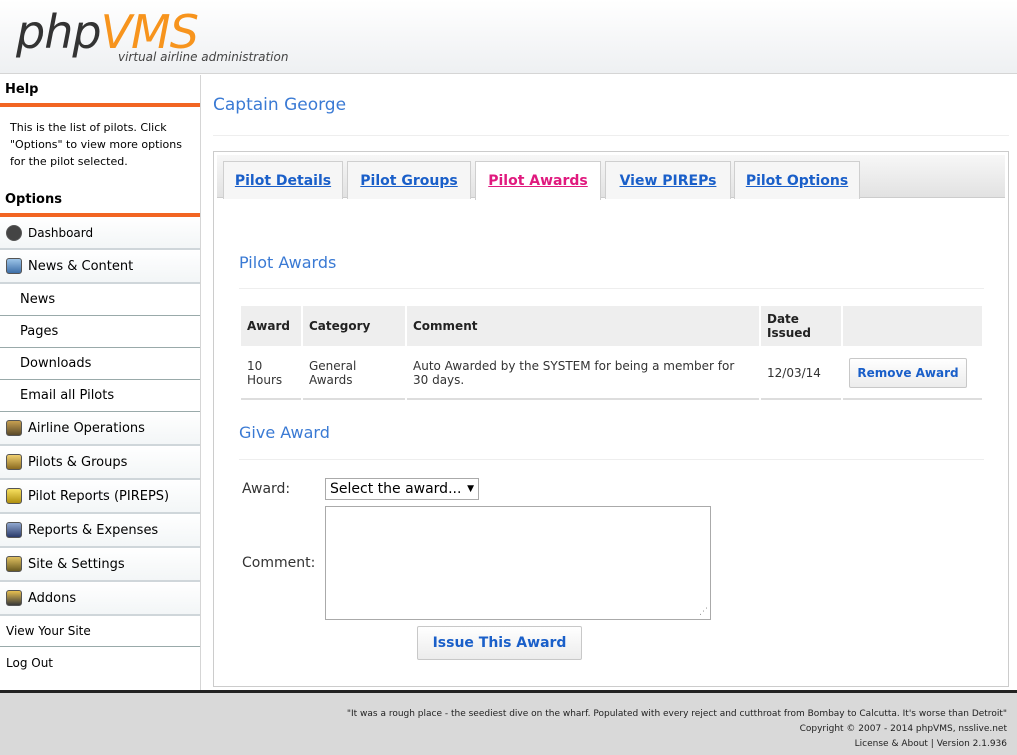 The height and width of the screenshot is (755, 1017). Describe the element at coordinates (801, 374) in the screenshot. I see `cell-date-issued: 12/03/14` at that location.